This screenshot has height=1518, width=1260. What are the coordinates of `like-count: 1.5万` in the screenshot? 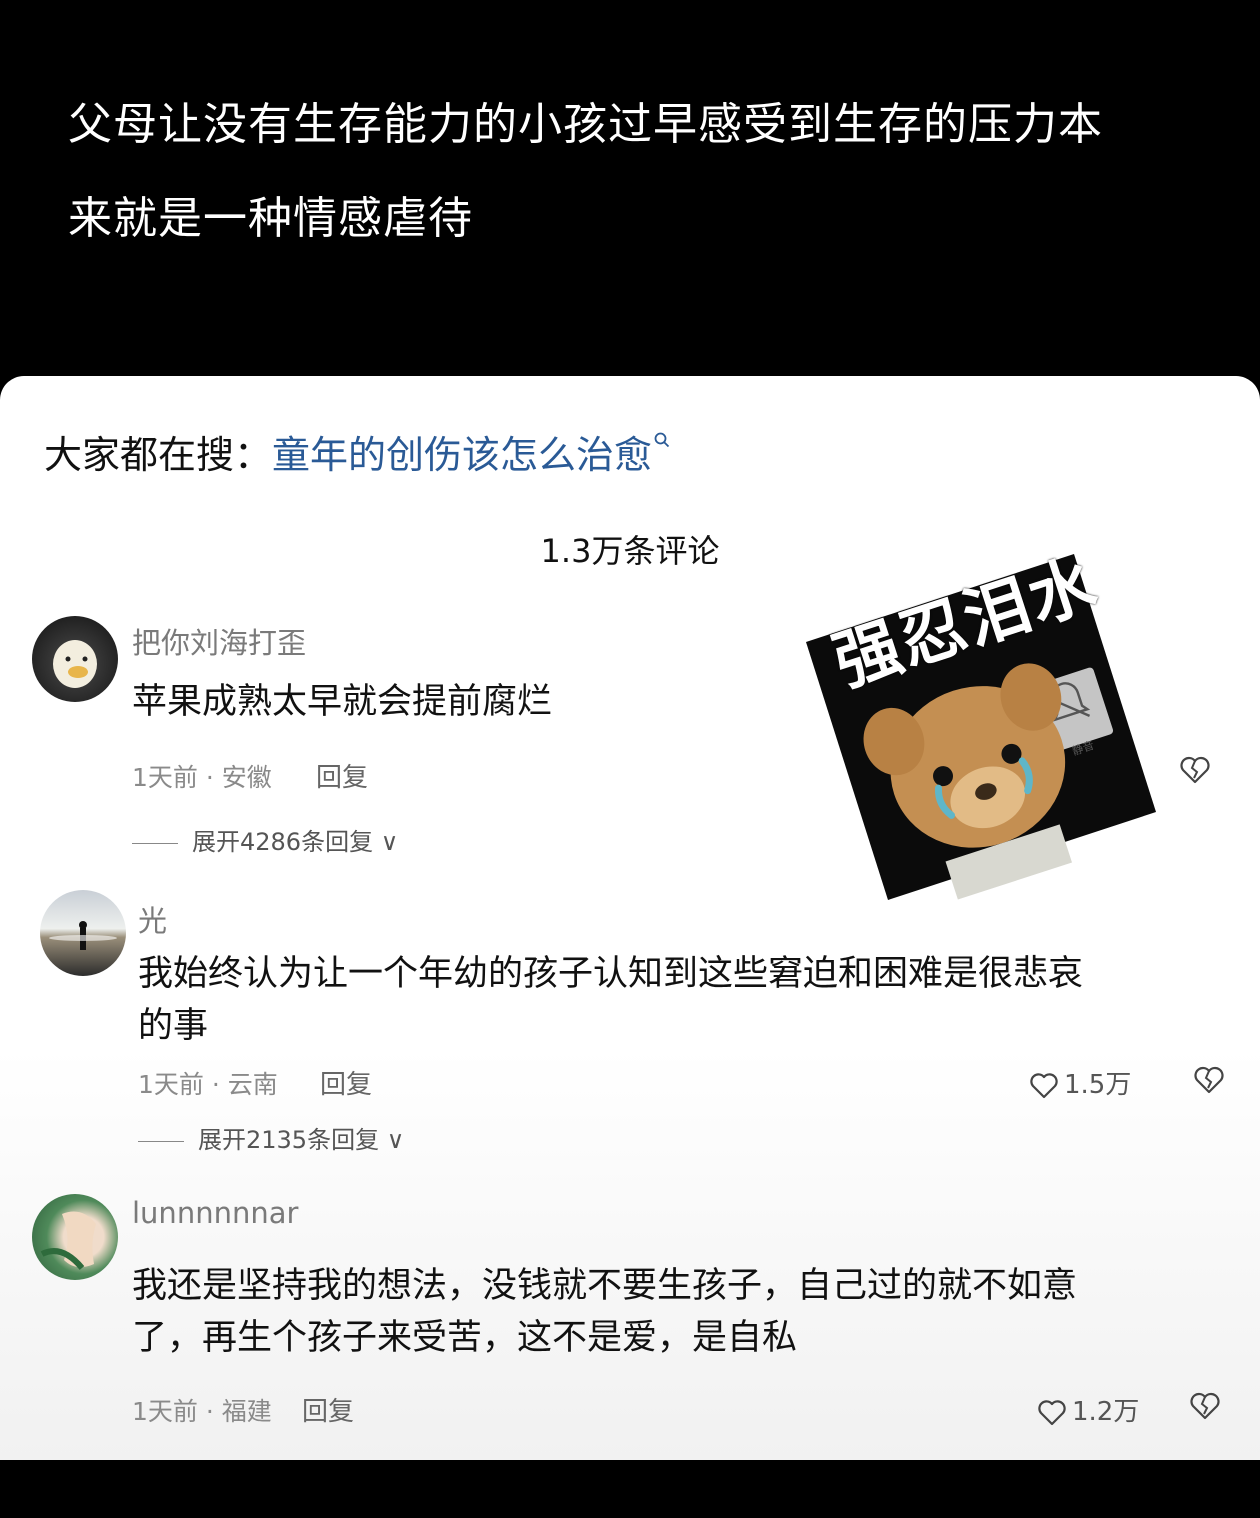 It's located at (1098, 1085).